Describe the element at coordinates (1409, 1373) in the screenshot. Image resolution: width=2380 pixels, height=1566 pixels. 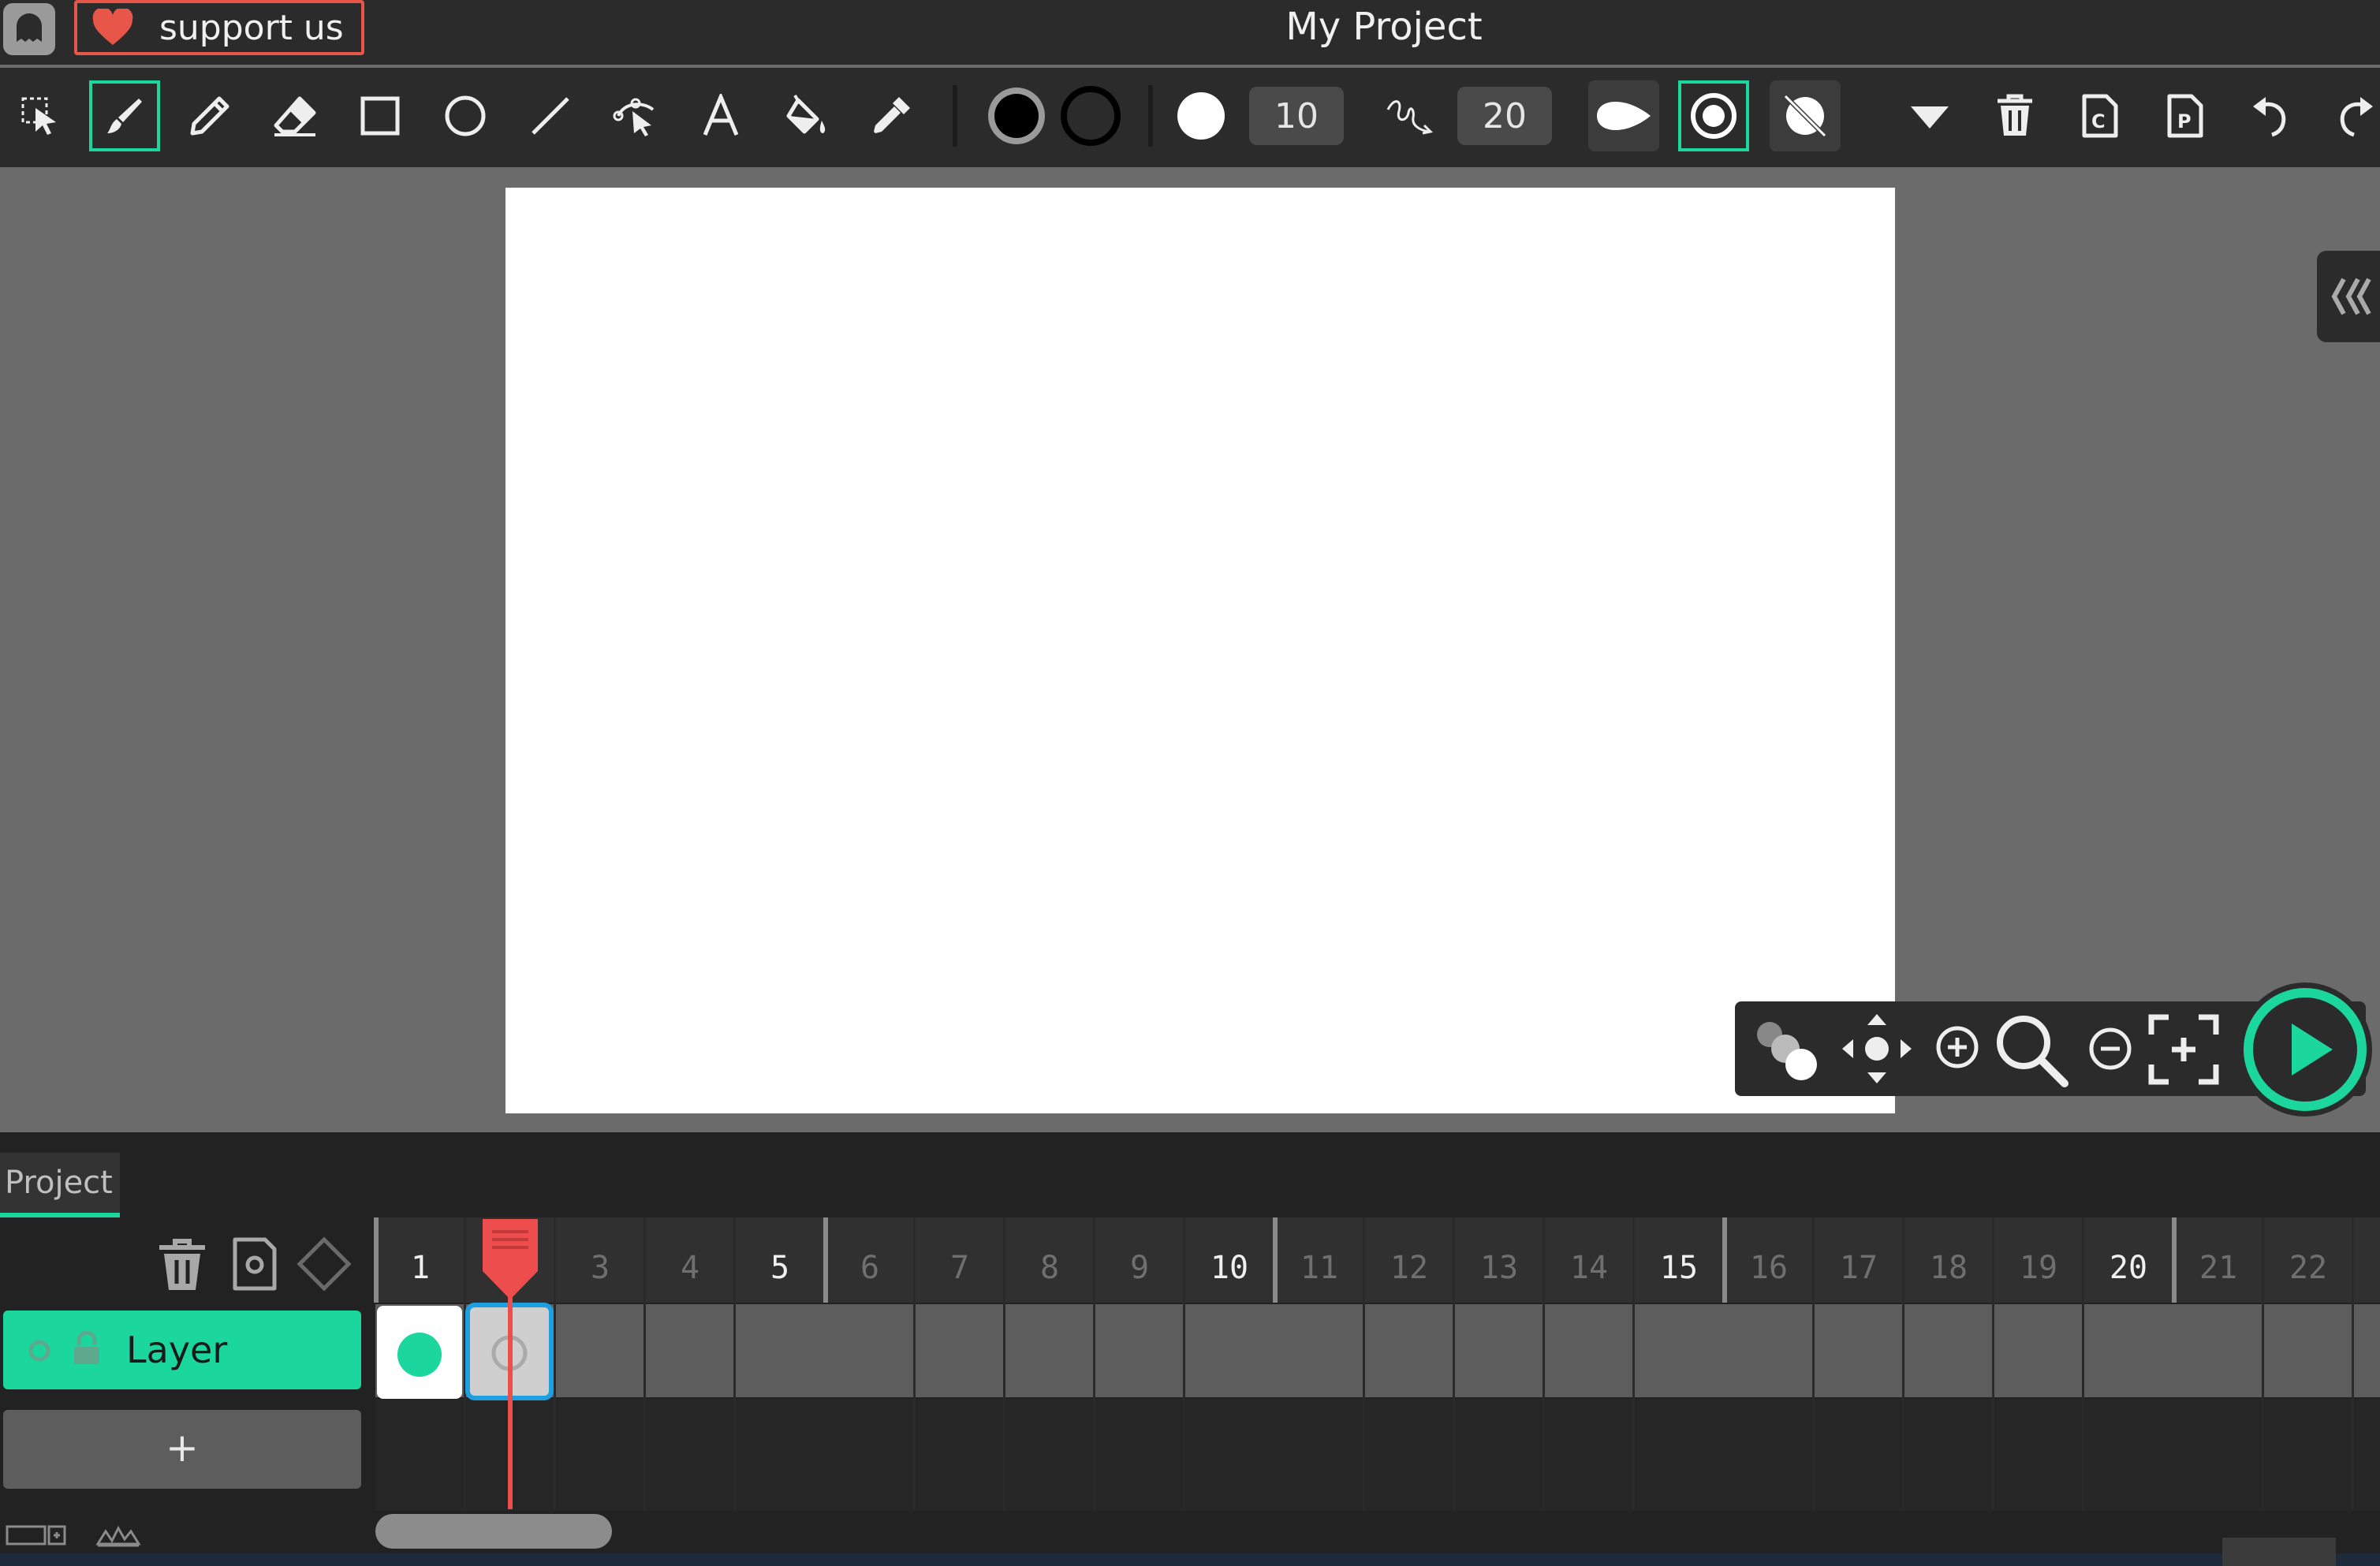
I see `frame-number: 12` at that location.